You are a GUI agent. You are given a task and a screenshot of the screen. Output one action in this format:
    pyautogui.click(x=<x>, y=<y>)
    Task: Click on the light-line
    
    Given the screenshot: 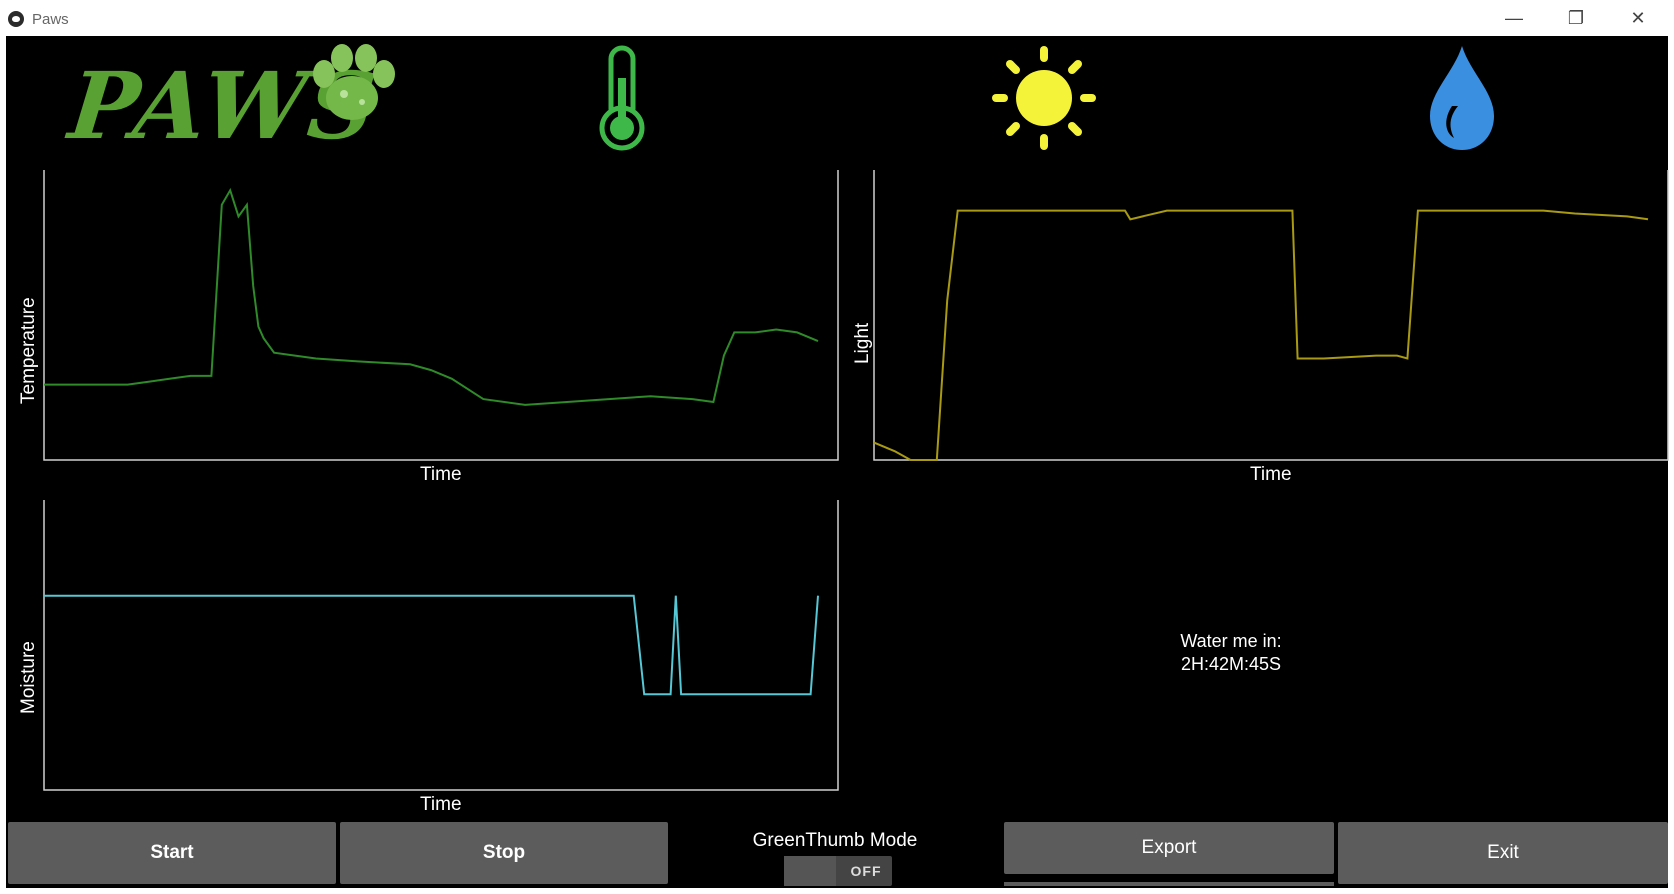 What is the action you would take?
    pyautogui.click(x=1261, y=335)
    